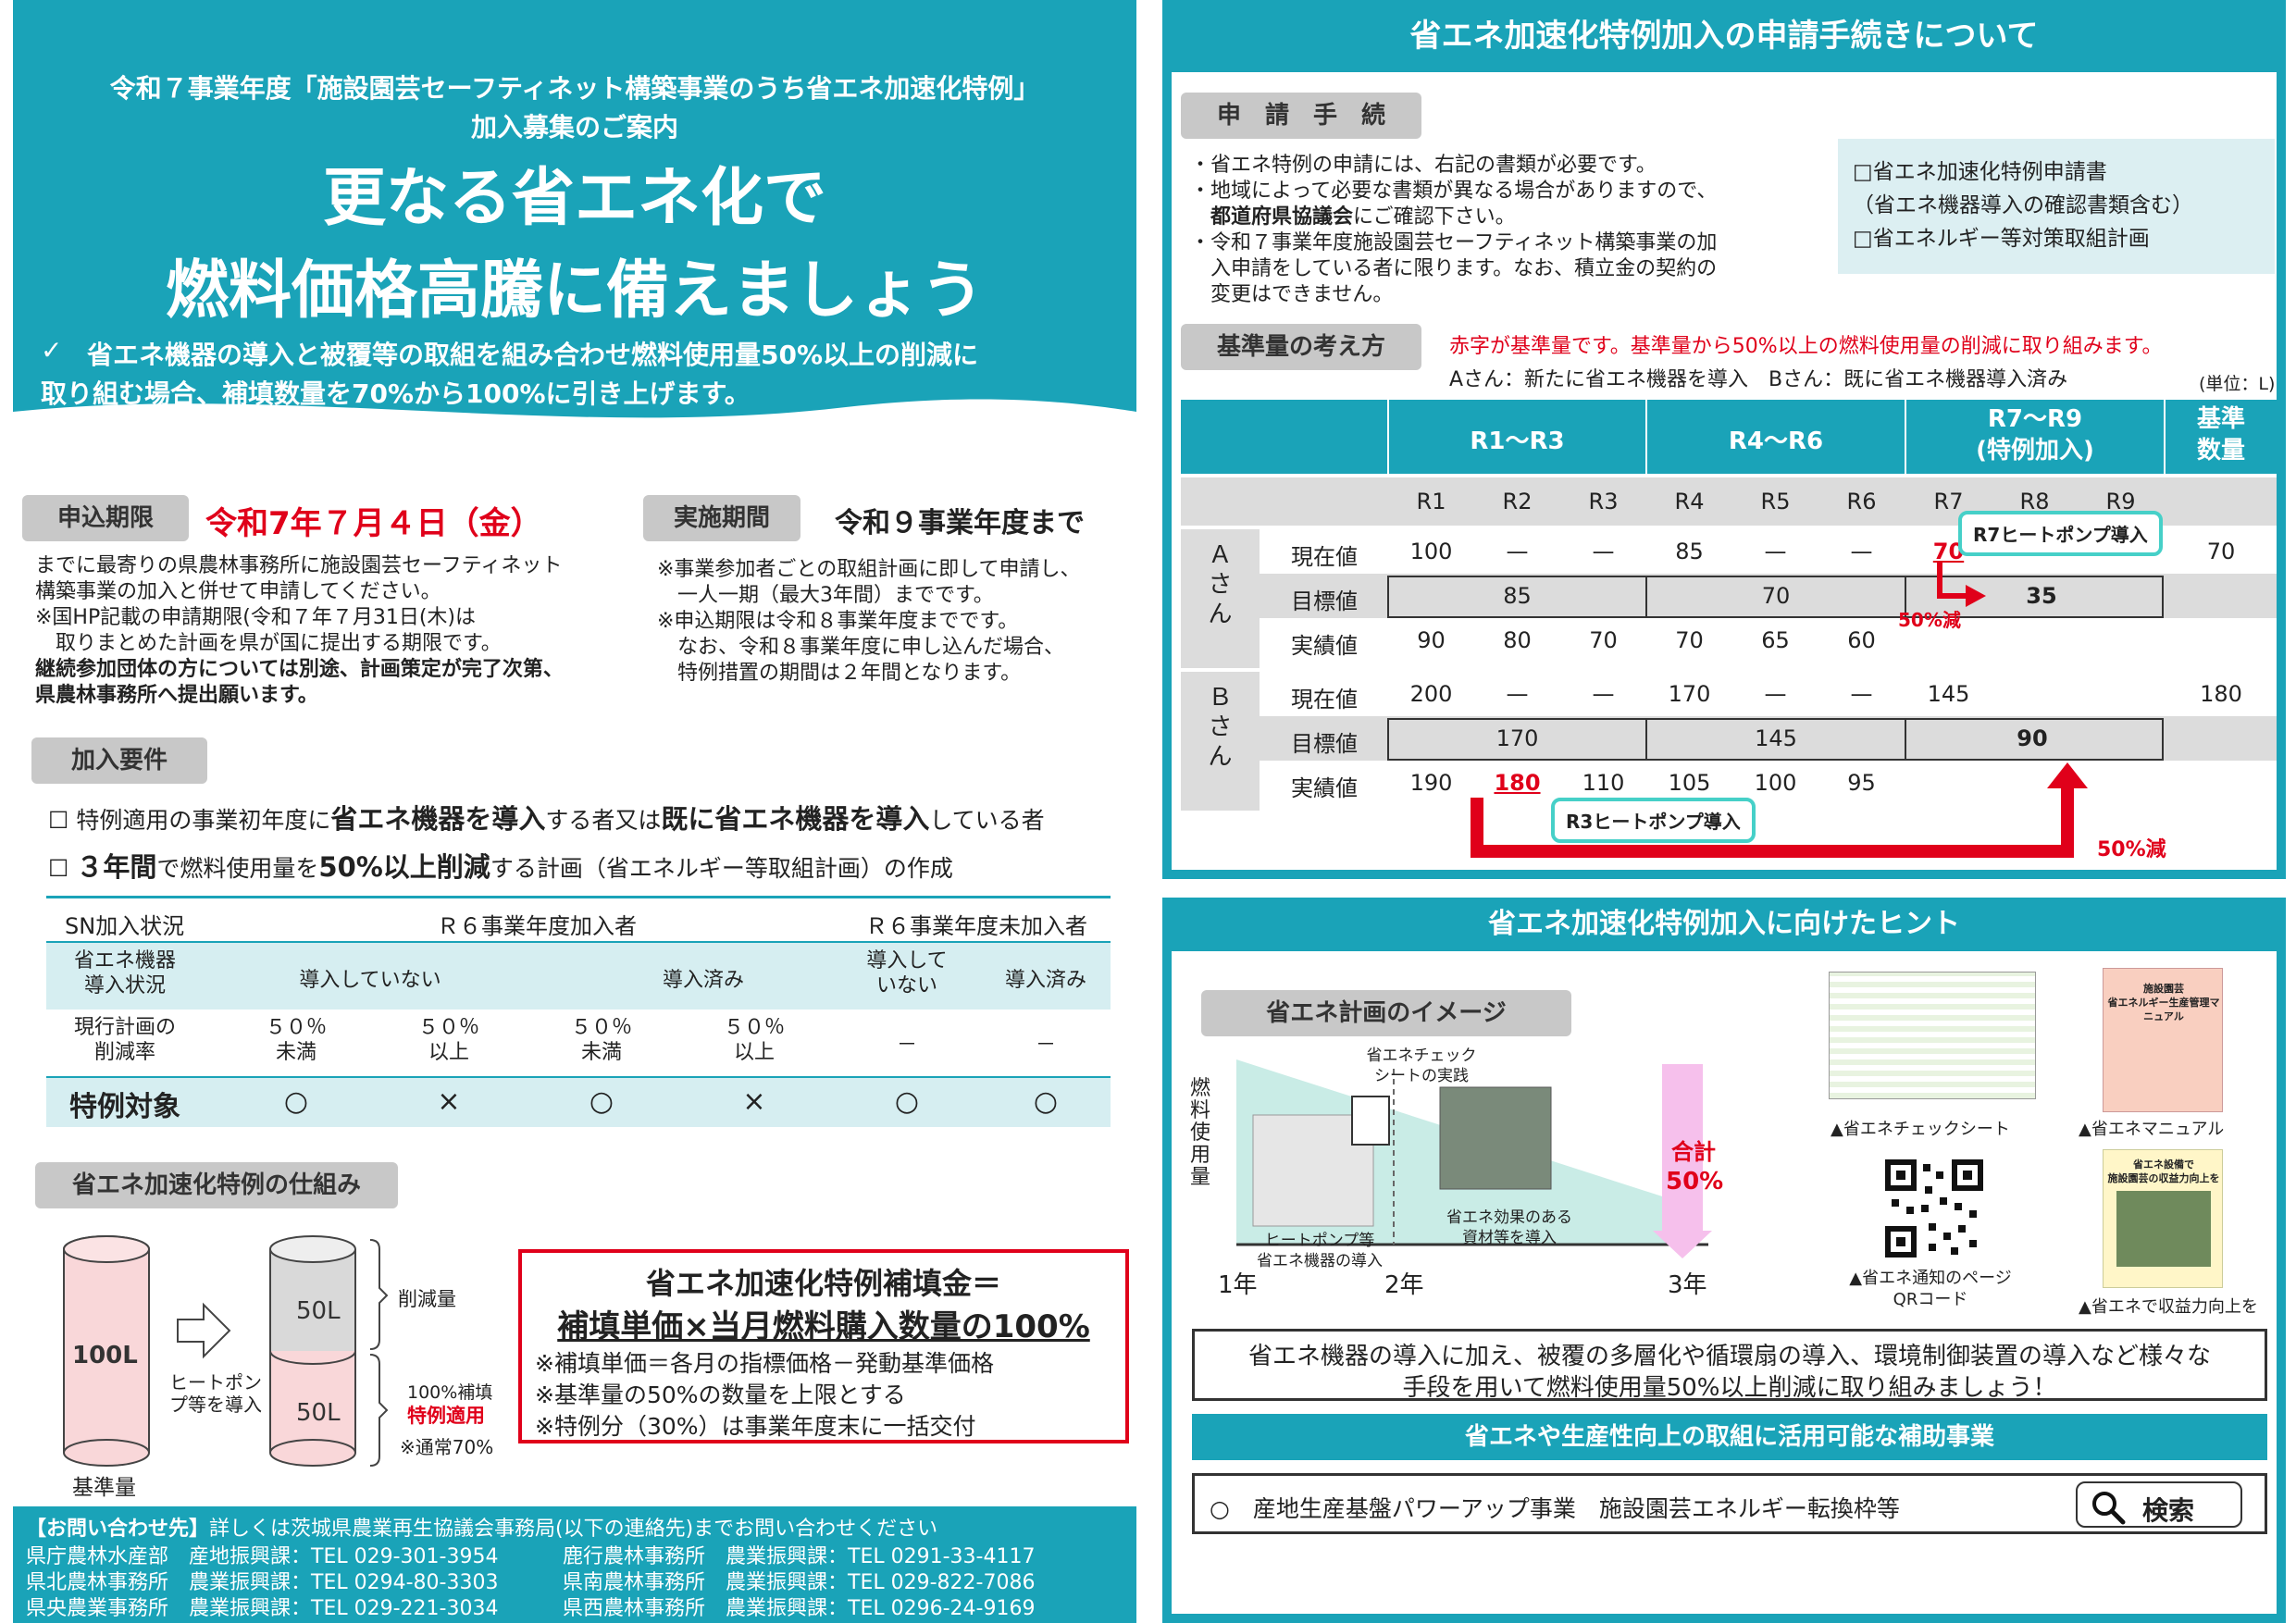 Image resolution: width=2296 pixels, height=1623 pixels. I want to click on manual-thumbnail: 施設園芸 省エネルギー生産管理マニュアル, so click(2163, 1040).